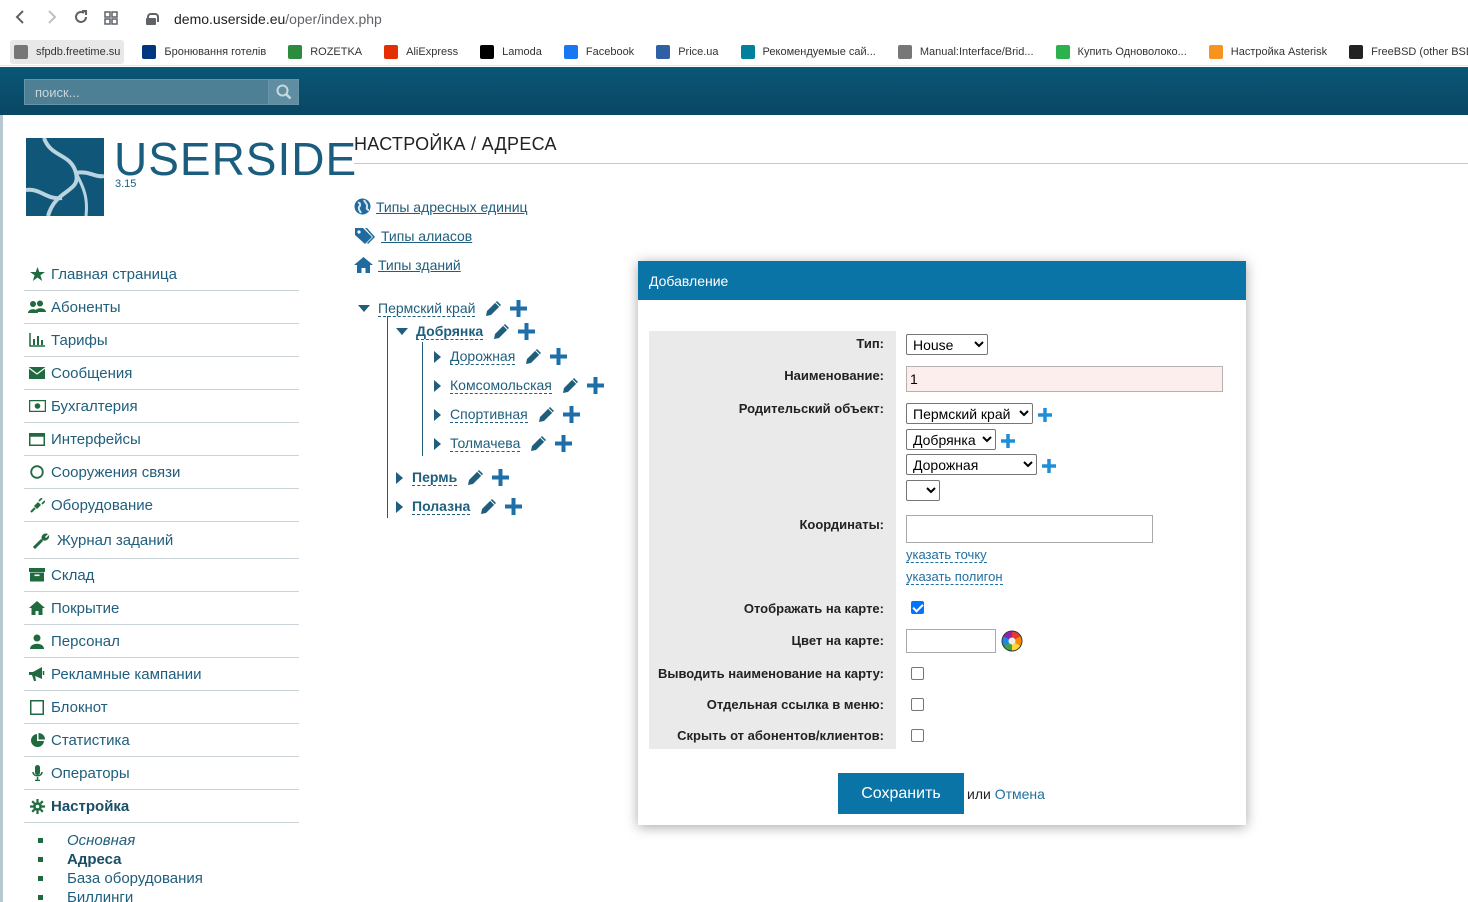 The height and width of the screenshot is (902, 1468). What do you see at coordinates (1268, 52) in the screenshot?
I see `bookmark-item: Настройка Asterisk` at bounding box center [1268, 52].